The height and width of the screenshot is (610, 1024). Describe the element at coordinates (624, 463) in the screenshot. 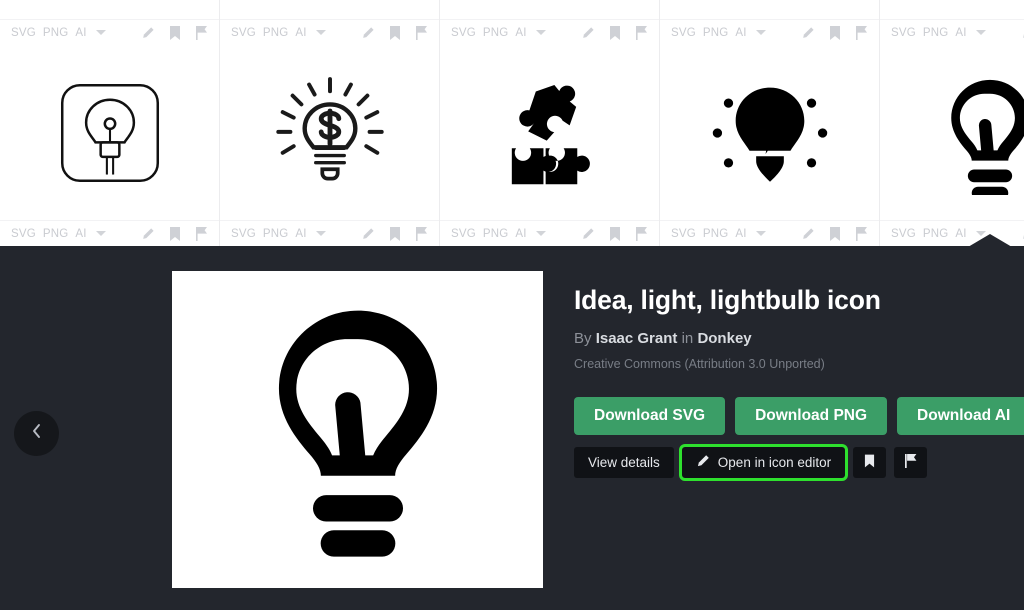

I see `view-details-button: View details` at that location.